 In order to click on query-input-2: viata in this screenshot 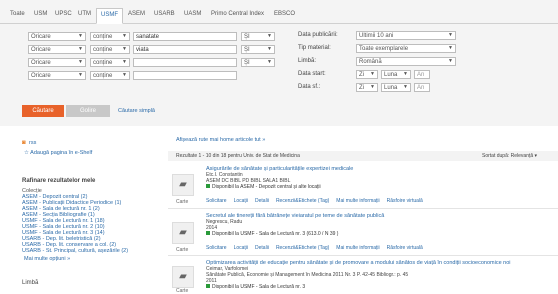, I will do `click(185, 49)`.